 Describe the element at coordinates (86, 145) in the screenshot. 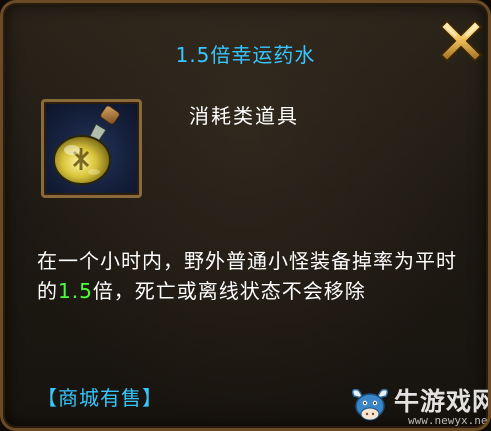

I see `potion-bottle-icon` at that location.